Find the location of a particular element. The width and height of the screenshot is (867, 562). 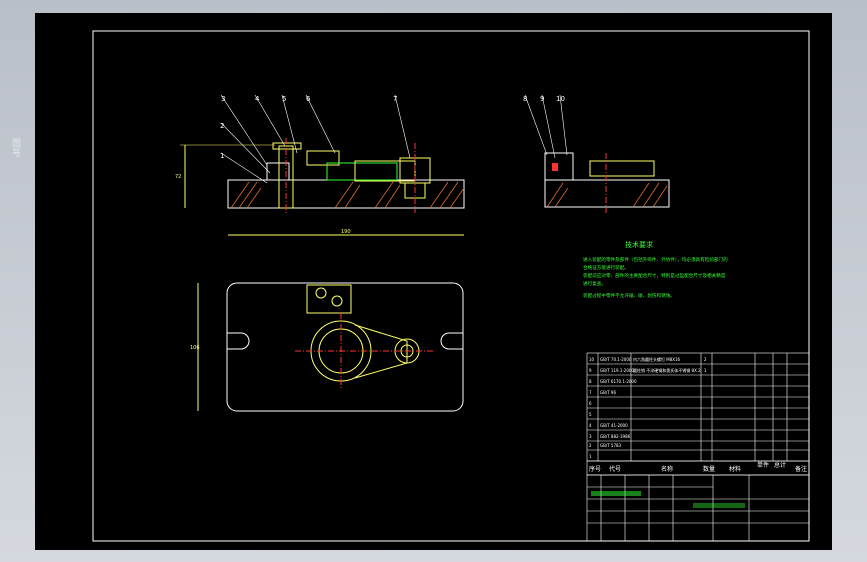

tech-line: 进行复查。 is located at coordinates (594, 283).